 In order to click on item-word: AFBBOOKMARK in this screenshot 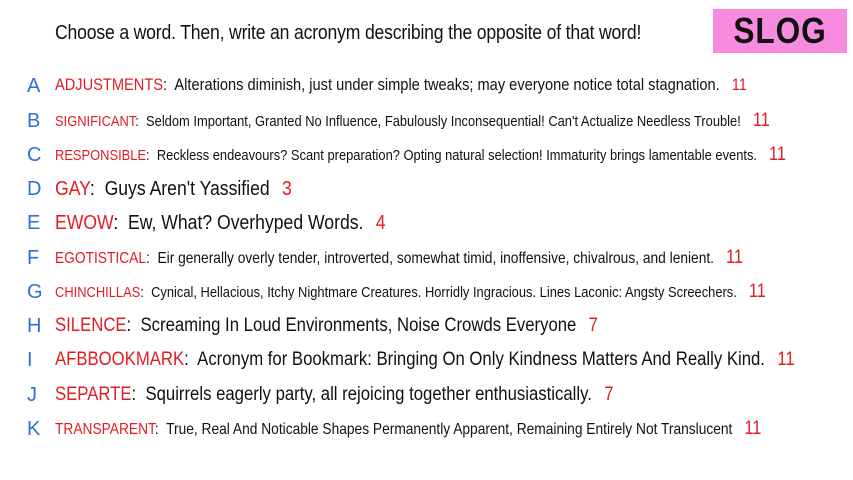, I will do `click(120, 359)`.